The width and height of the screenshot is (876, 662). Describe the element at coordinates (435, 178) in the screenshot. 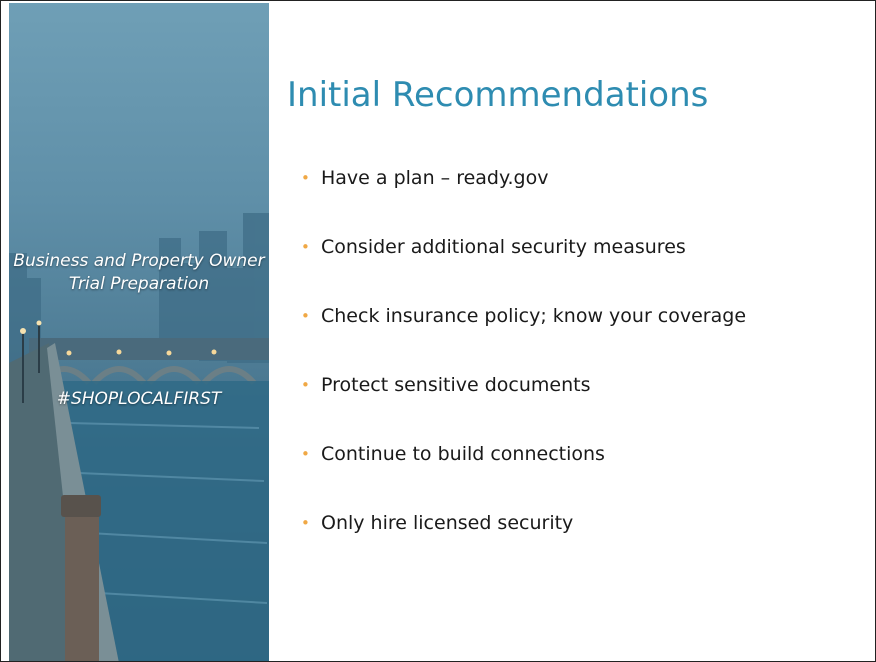

I see `list-item-text: Have a plan – ready.gov` at that location.